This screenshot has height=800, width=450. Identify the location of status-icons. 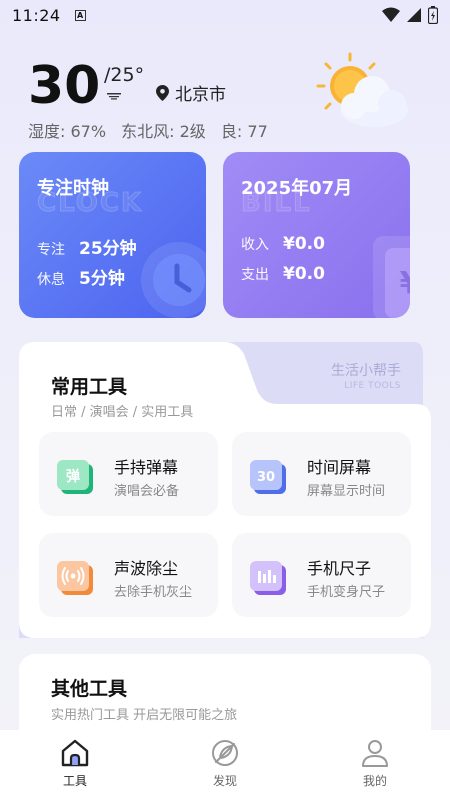
(410, 15).